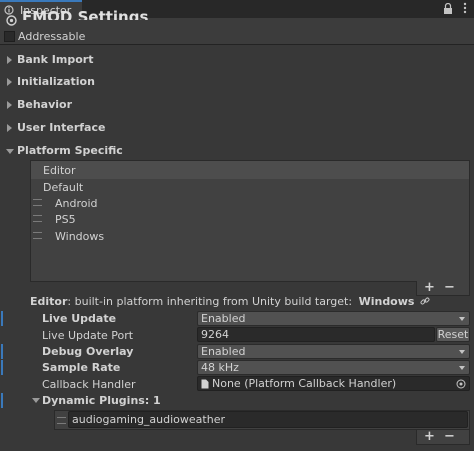 This screenshot has height=451, width=474. I want to click on addressable-label: Addressable, so click(52, 36).